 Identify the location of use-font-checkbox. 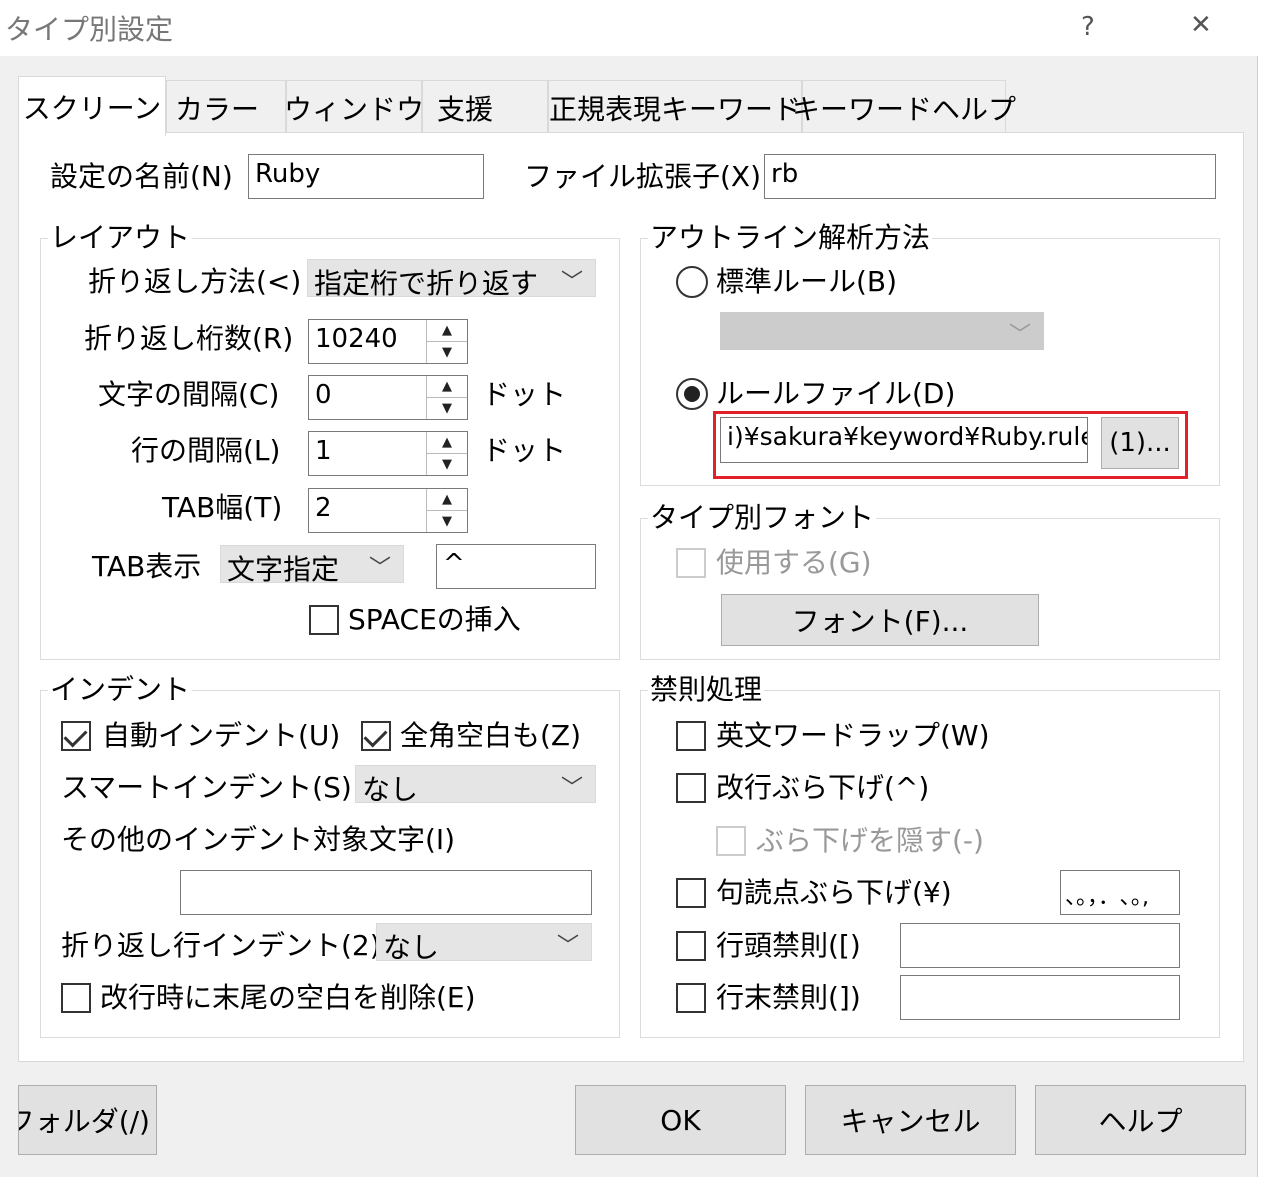
(691, 563).